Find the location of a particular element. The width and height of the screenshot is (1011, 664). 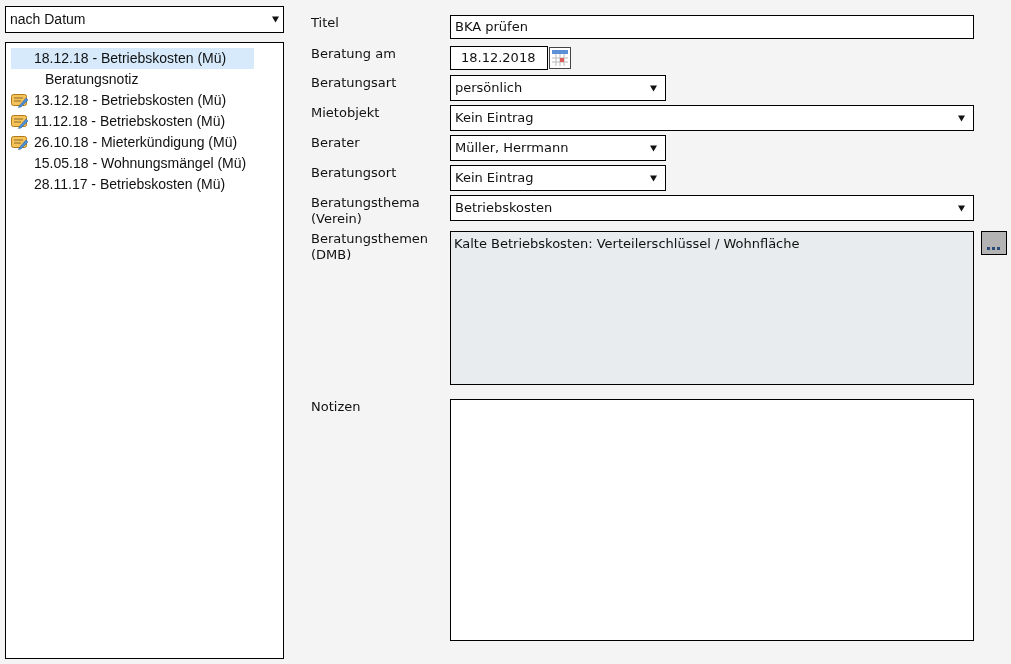

dropdown-select: Betriebskosten is located at coordinates (712, 208).